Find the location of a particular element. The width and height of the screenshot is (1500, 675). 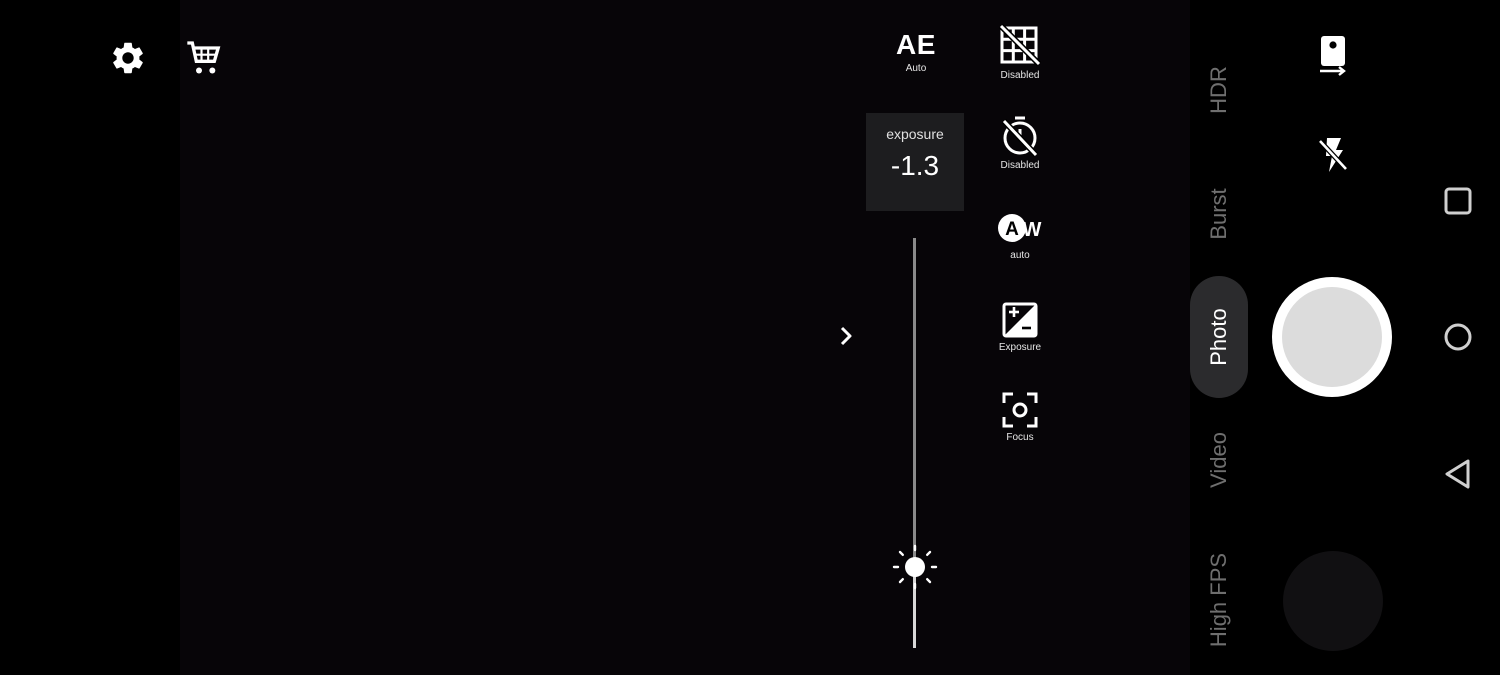

awb-icon: A W is located at coordinates (1020, 228).